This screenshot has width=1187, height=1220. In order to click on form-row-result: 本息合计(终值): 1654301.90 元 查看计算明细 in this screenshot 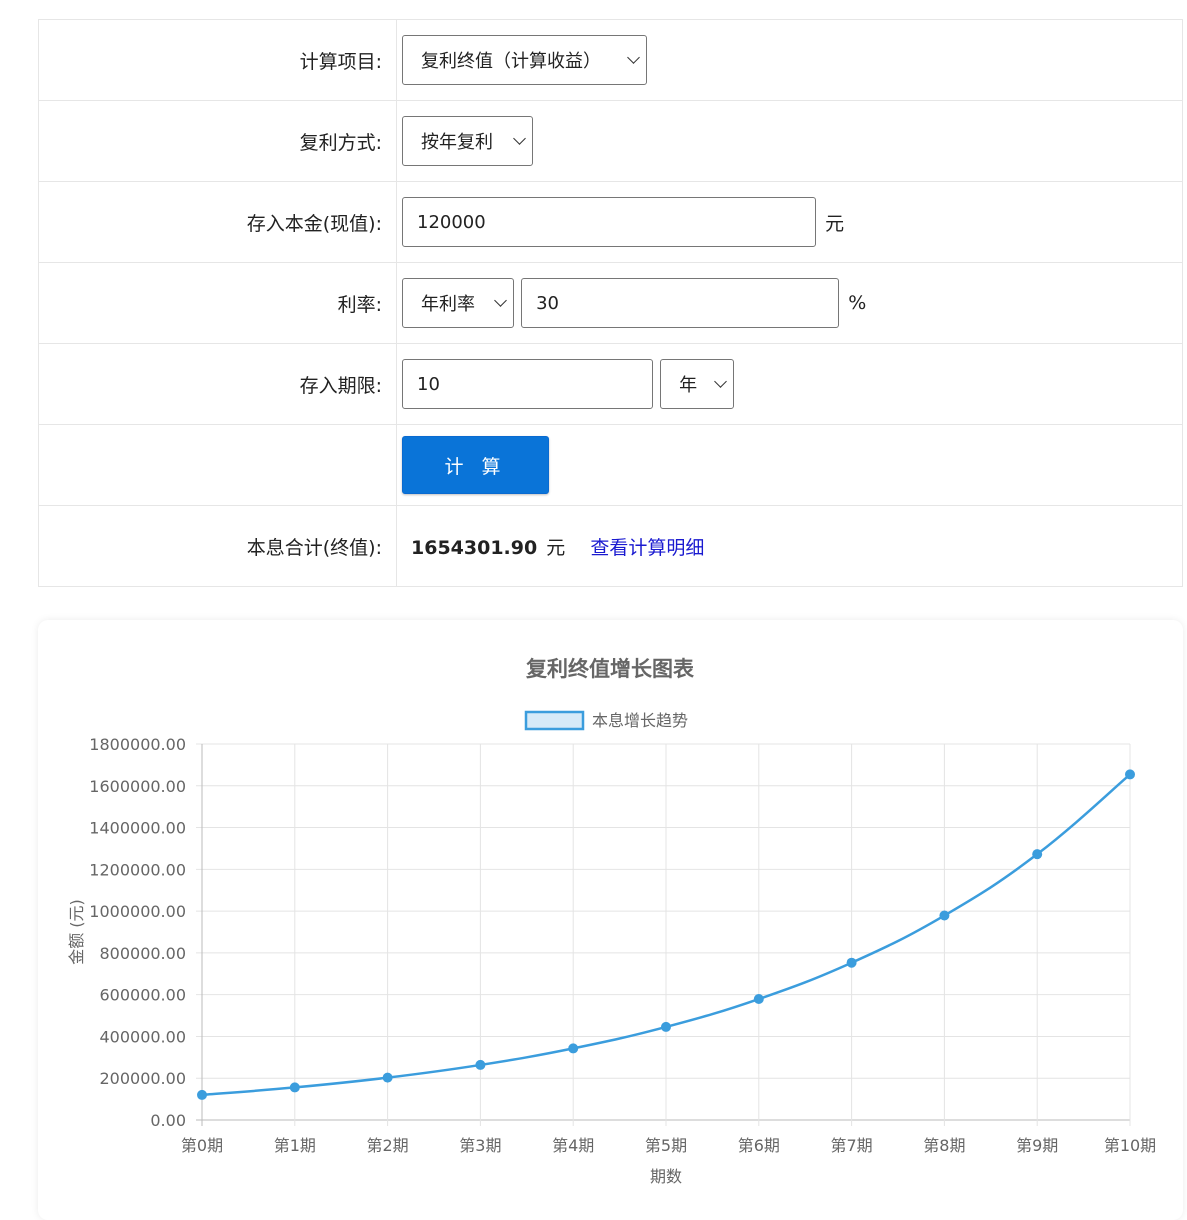, I will do `click(610, 546)`.